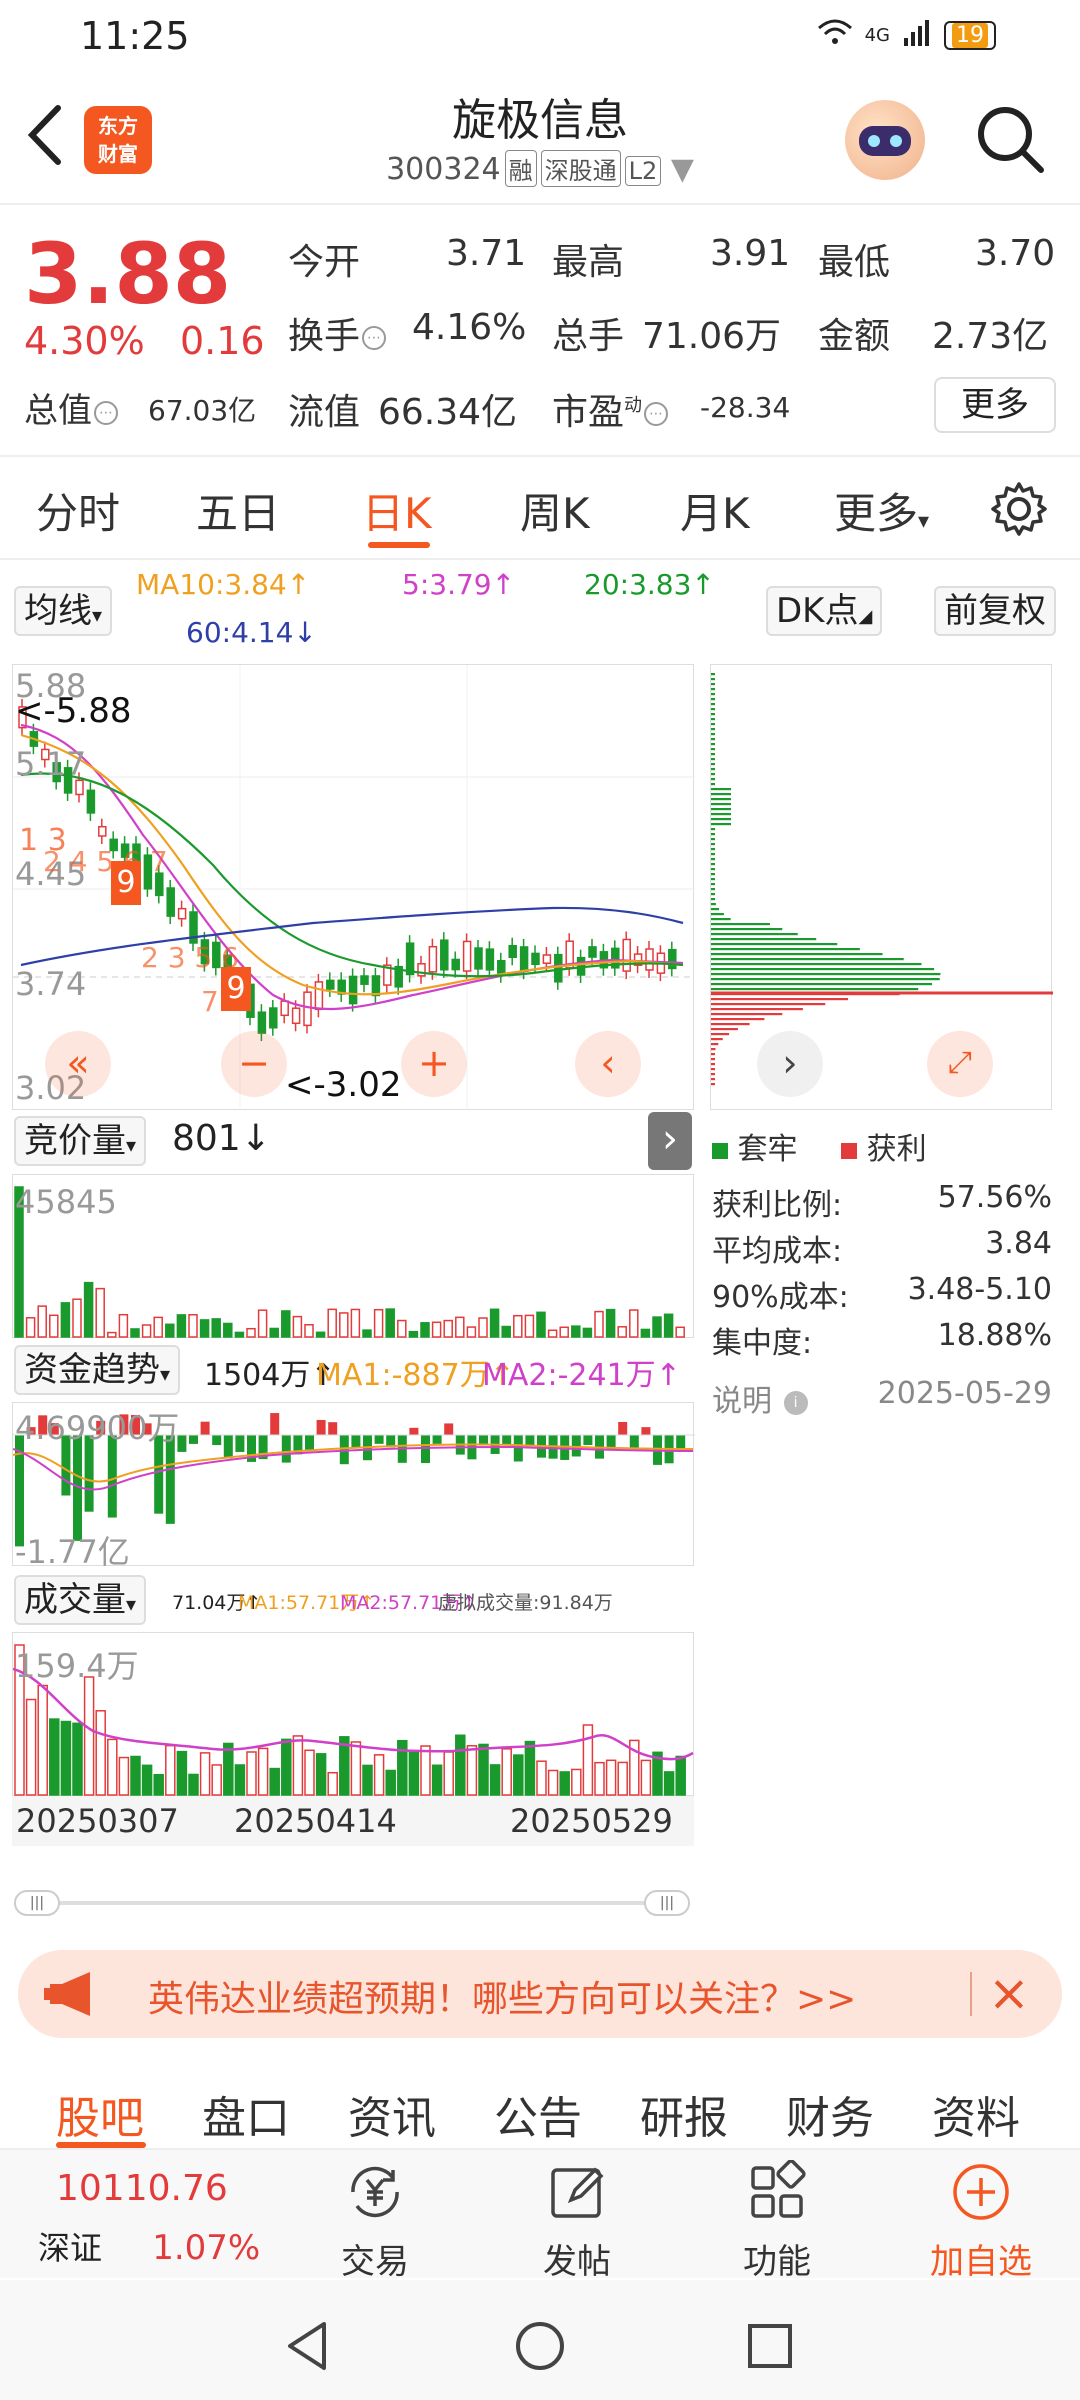  I want to click on volume-label: 总手, so click(588, 336).